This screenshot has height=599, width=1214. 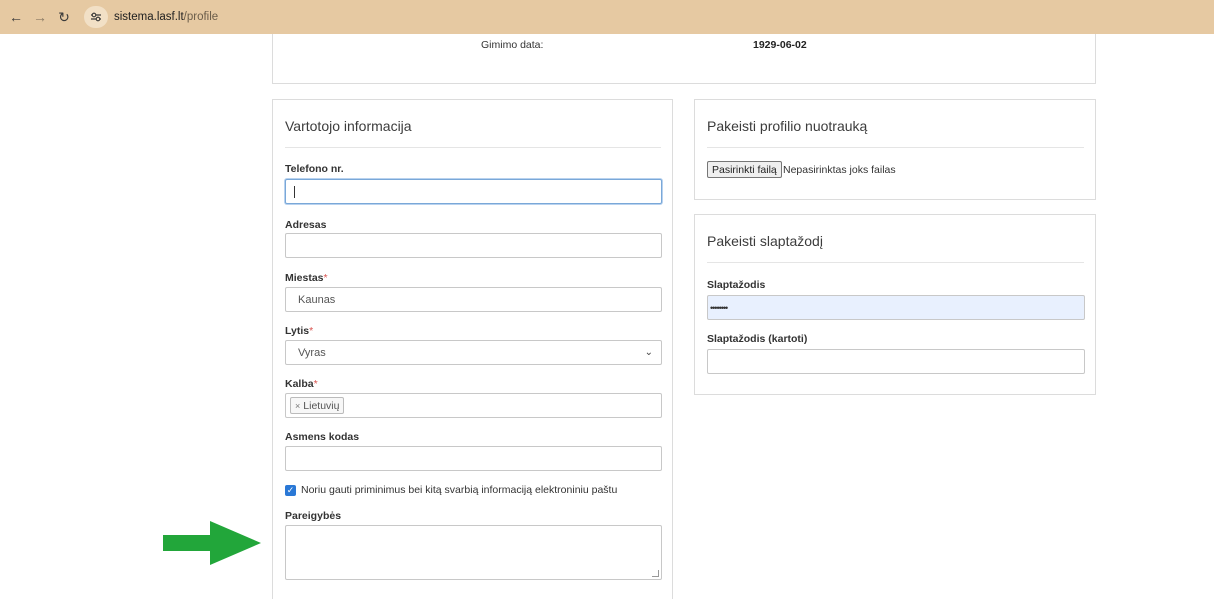 I want to click on password-repeat-input, so click(x=896, y=361).